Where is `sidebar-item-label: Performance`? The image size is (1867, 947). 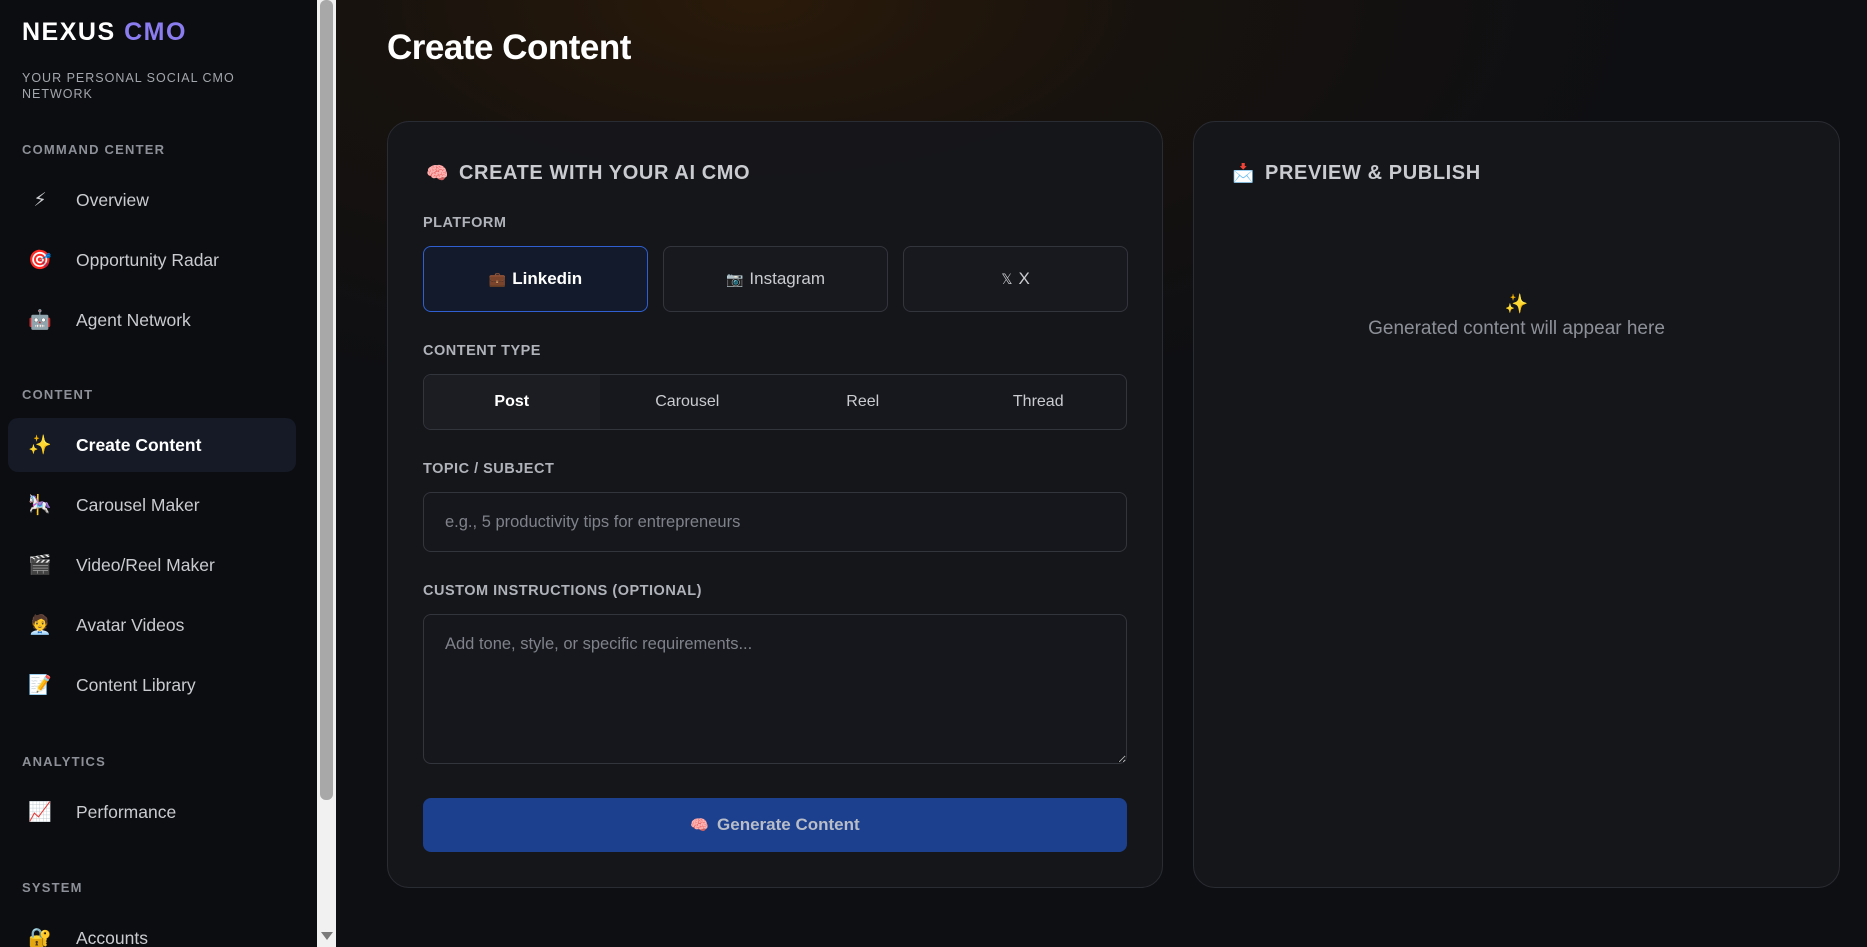
sidebar-item-label: Performance is located at coordinates (126, 811).